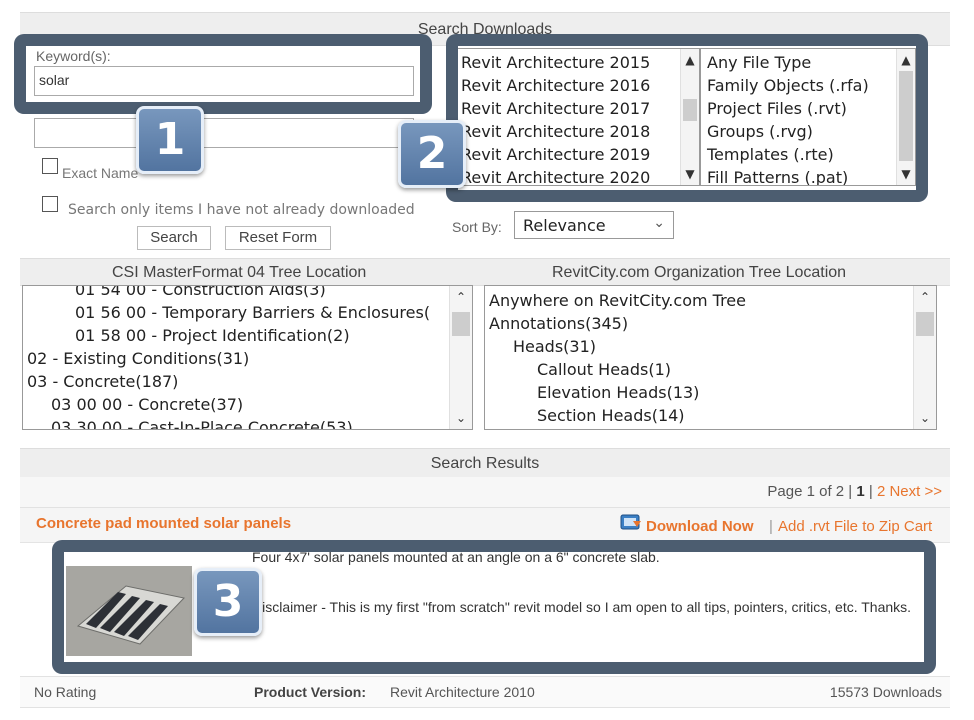 This screenshot has width=974, height=720. Describe the element at coordinates (659, 223) in the screenshot. I see `chevron-down-icon: ⌄` at that location.